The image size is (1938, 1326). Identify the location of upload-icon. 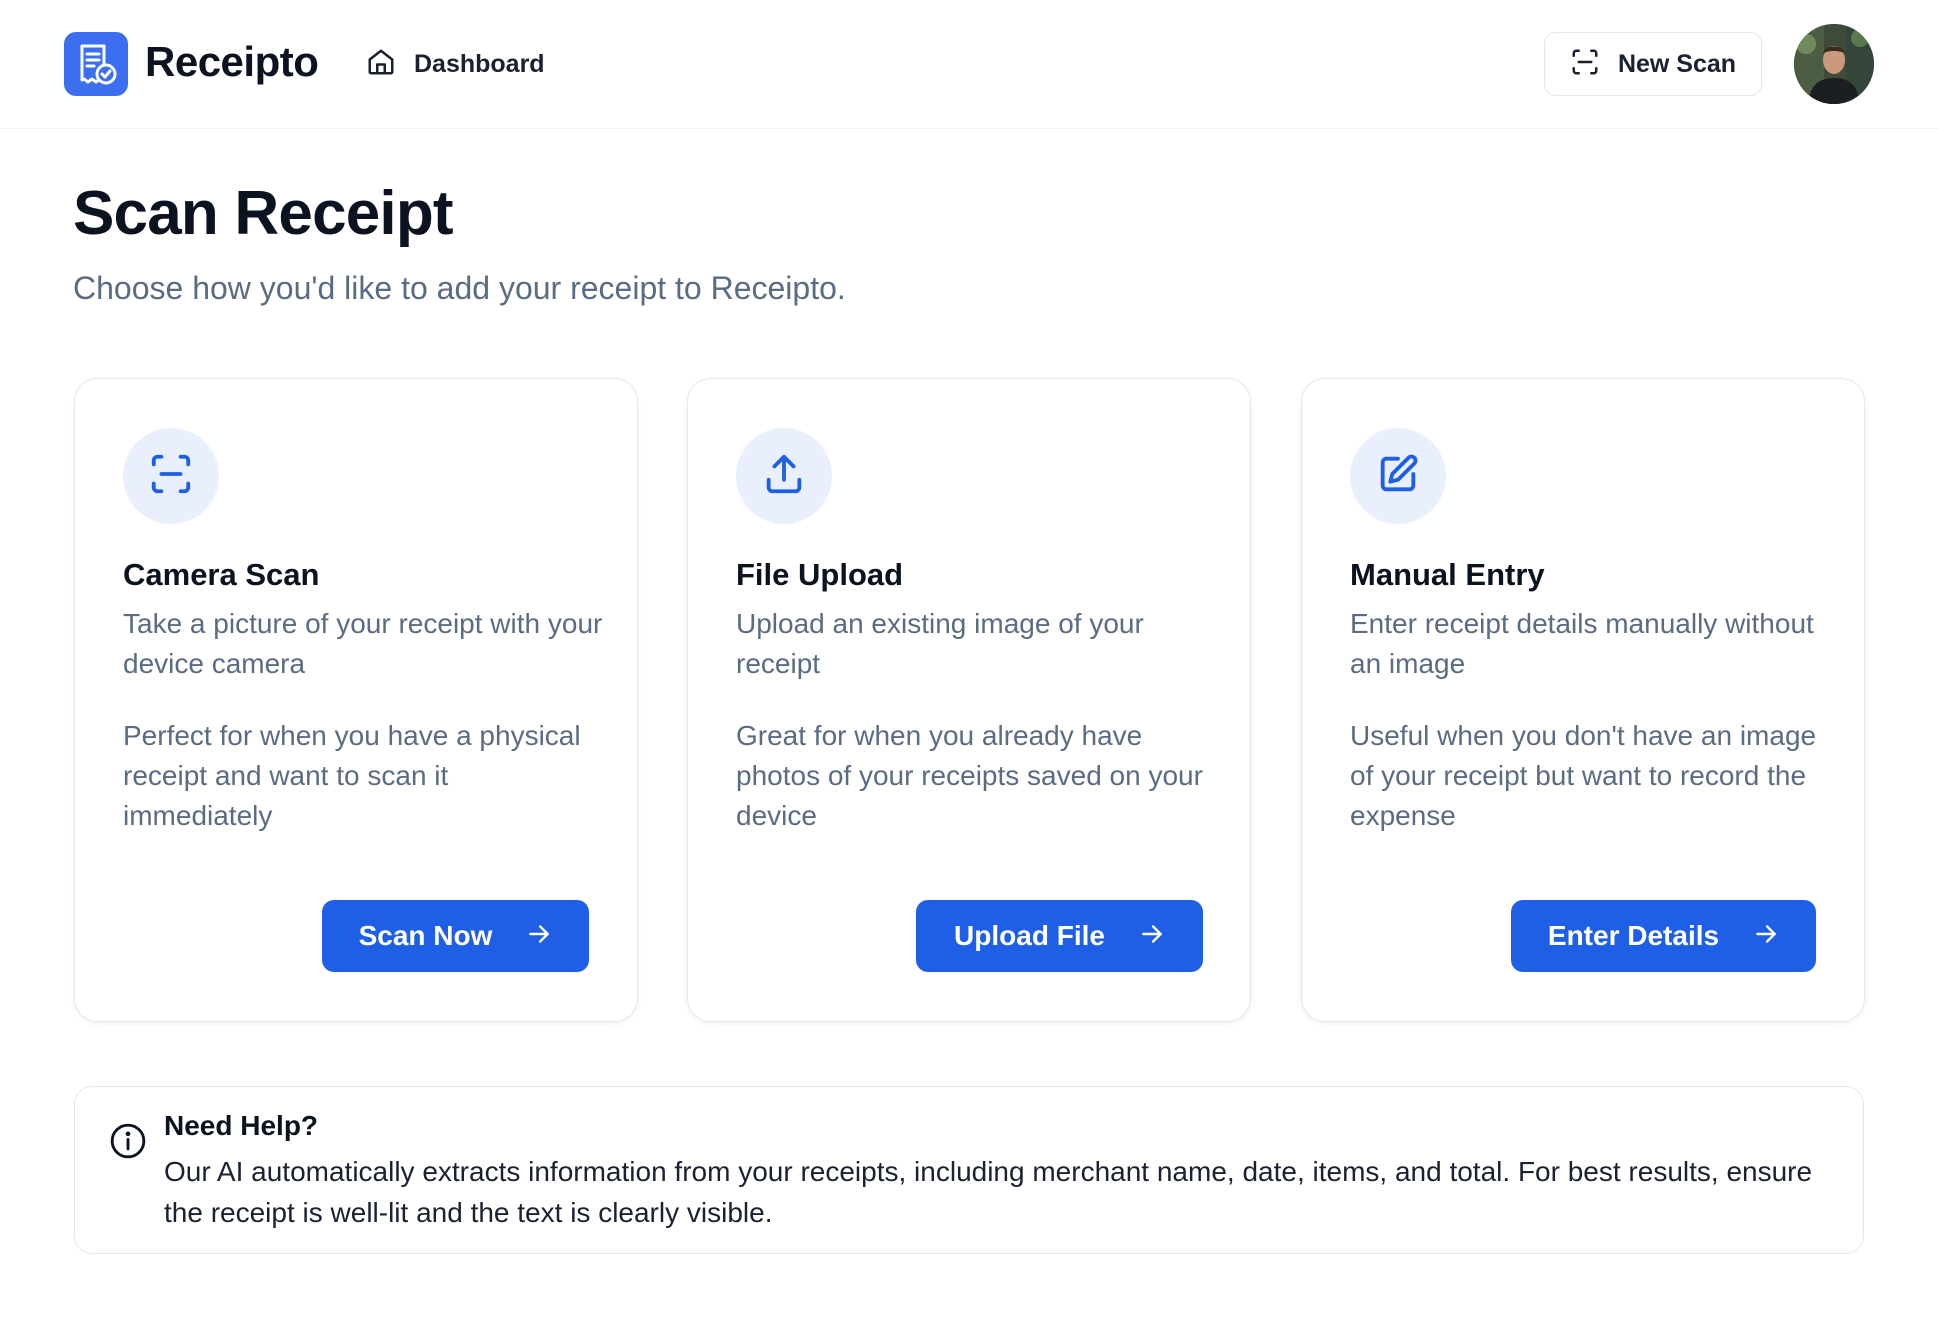
(784, 476).